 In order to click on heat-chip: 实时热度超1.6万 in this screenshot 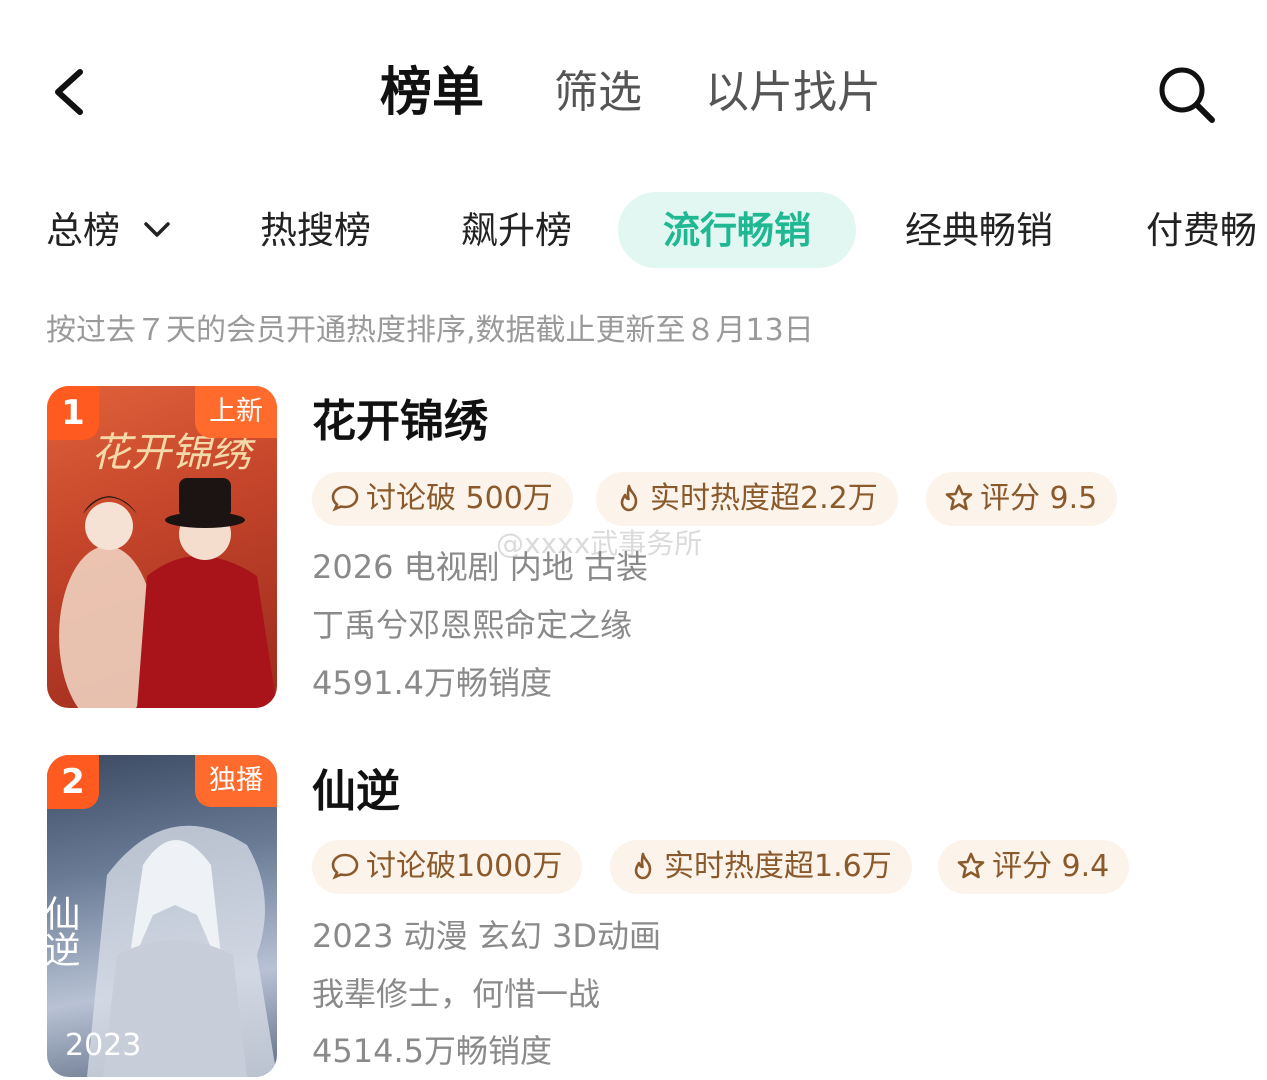, I will do `click(761, 867)`.